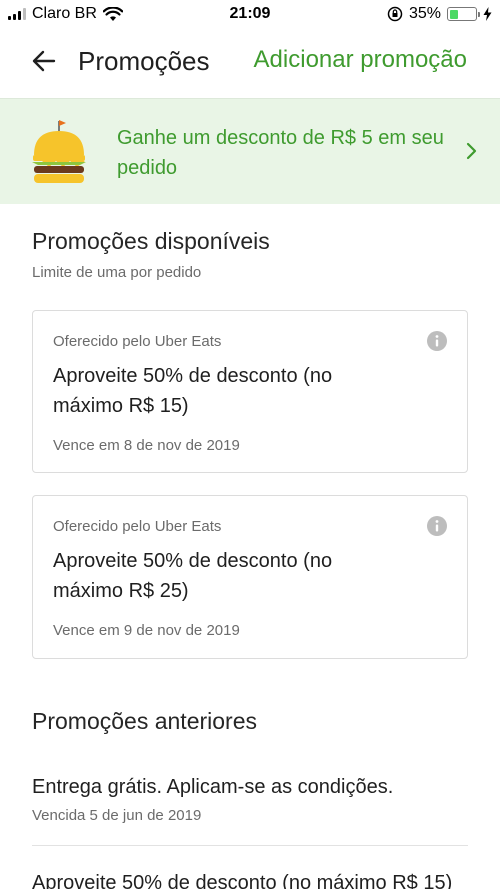  I want to click on page-title: Promoções, so click(144, 61).